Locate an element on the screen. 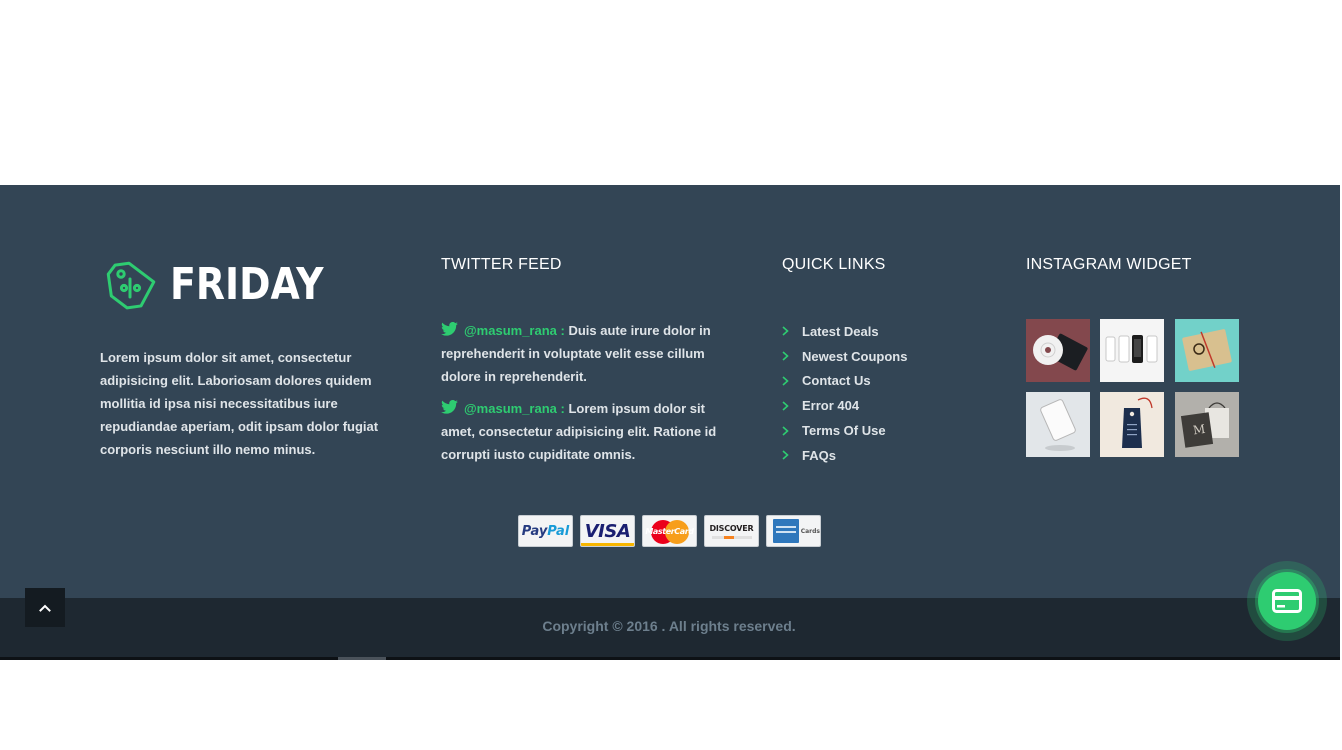 The width and height of the screenshot is (1342, 750). chevron-up-icon is located at coordinates (45, 608).